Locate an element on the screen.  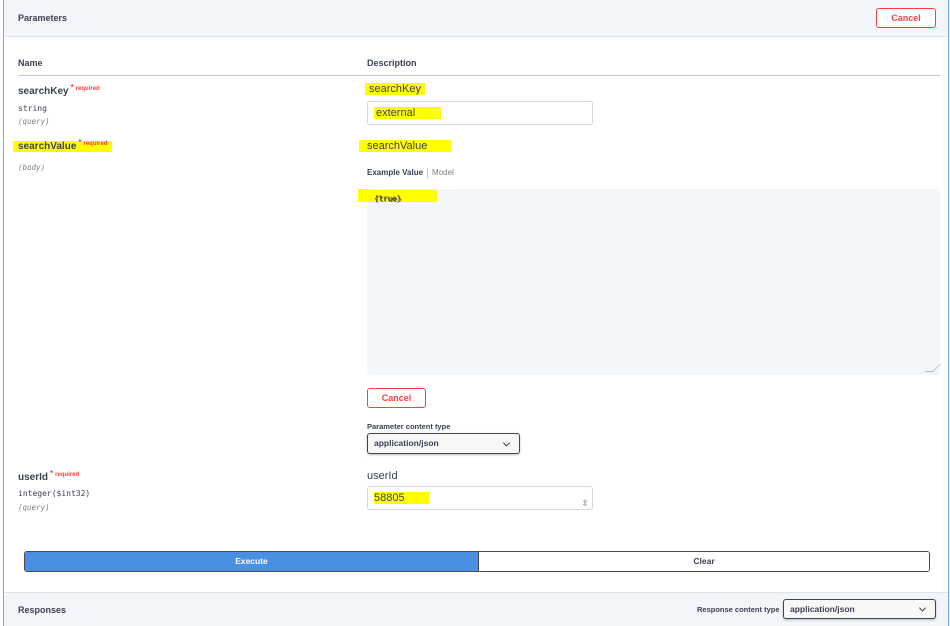
execute-clear-bar: Execute Clear is located at coordinates (477, 561).